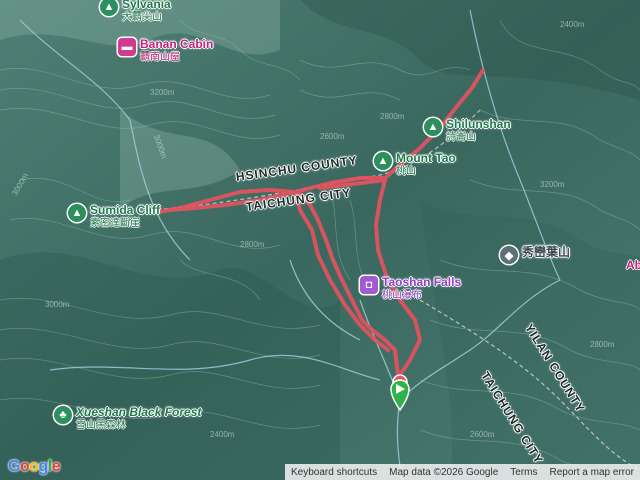 The image size is (640, 480). I want to click on poi-subtitle: 素密達斷崖, so click(115, 223).